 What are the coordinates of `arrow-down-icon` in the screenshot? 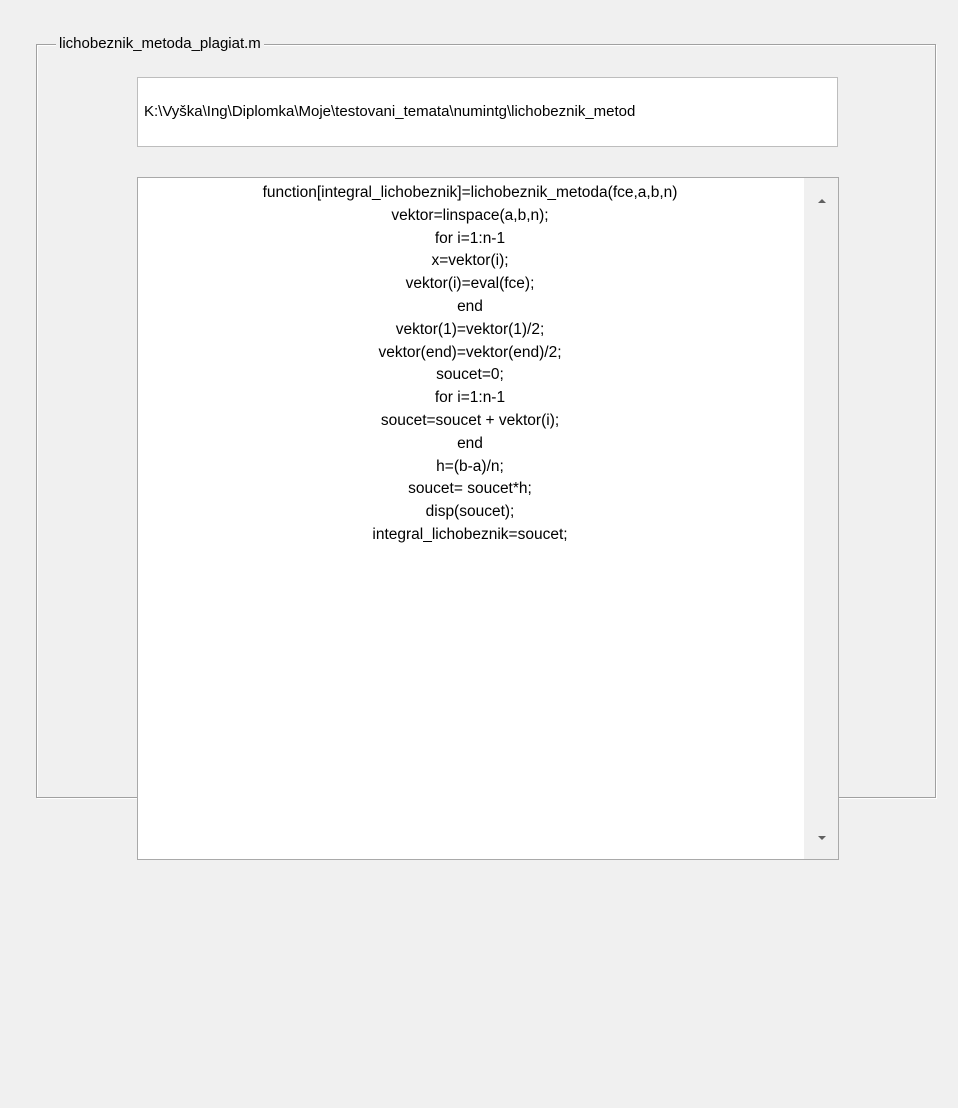 It's located at (821, 838).